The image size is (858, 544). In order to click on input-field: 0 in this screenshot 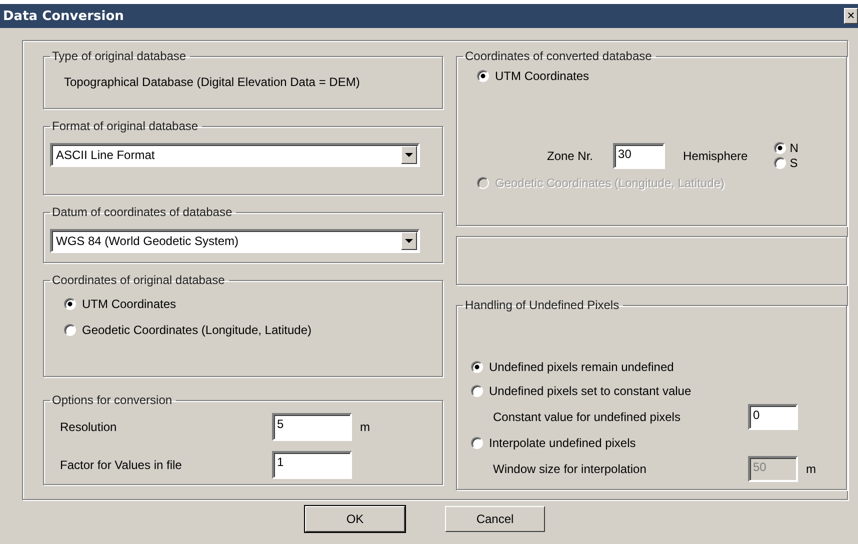, I will do `click(773, 417)`.